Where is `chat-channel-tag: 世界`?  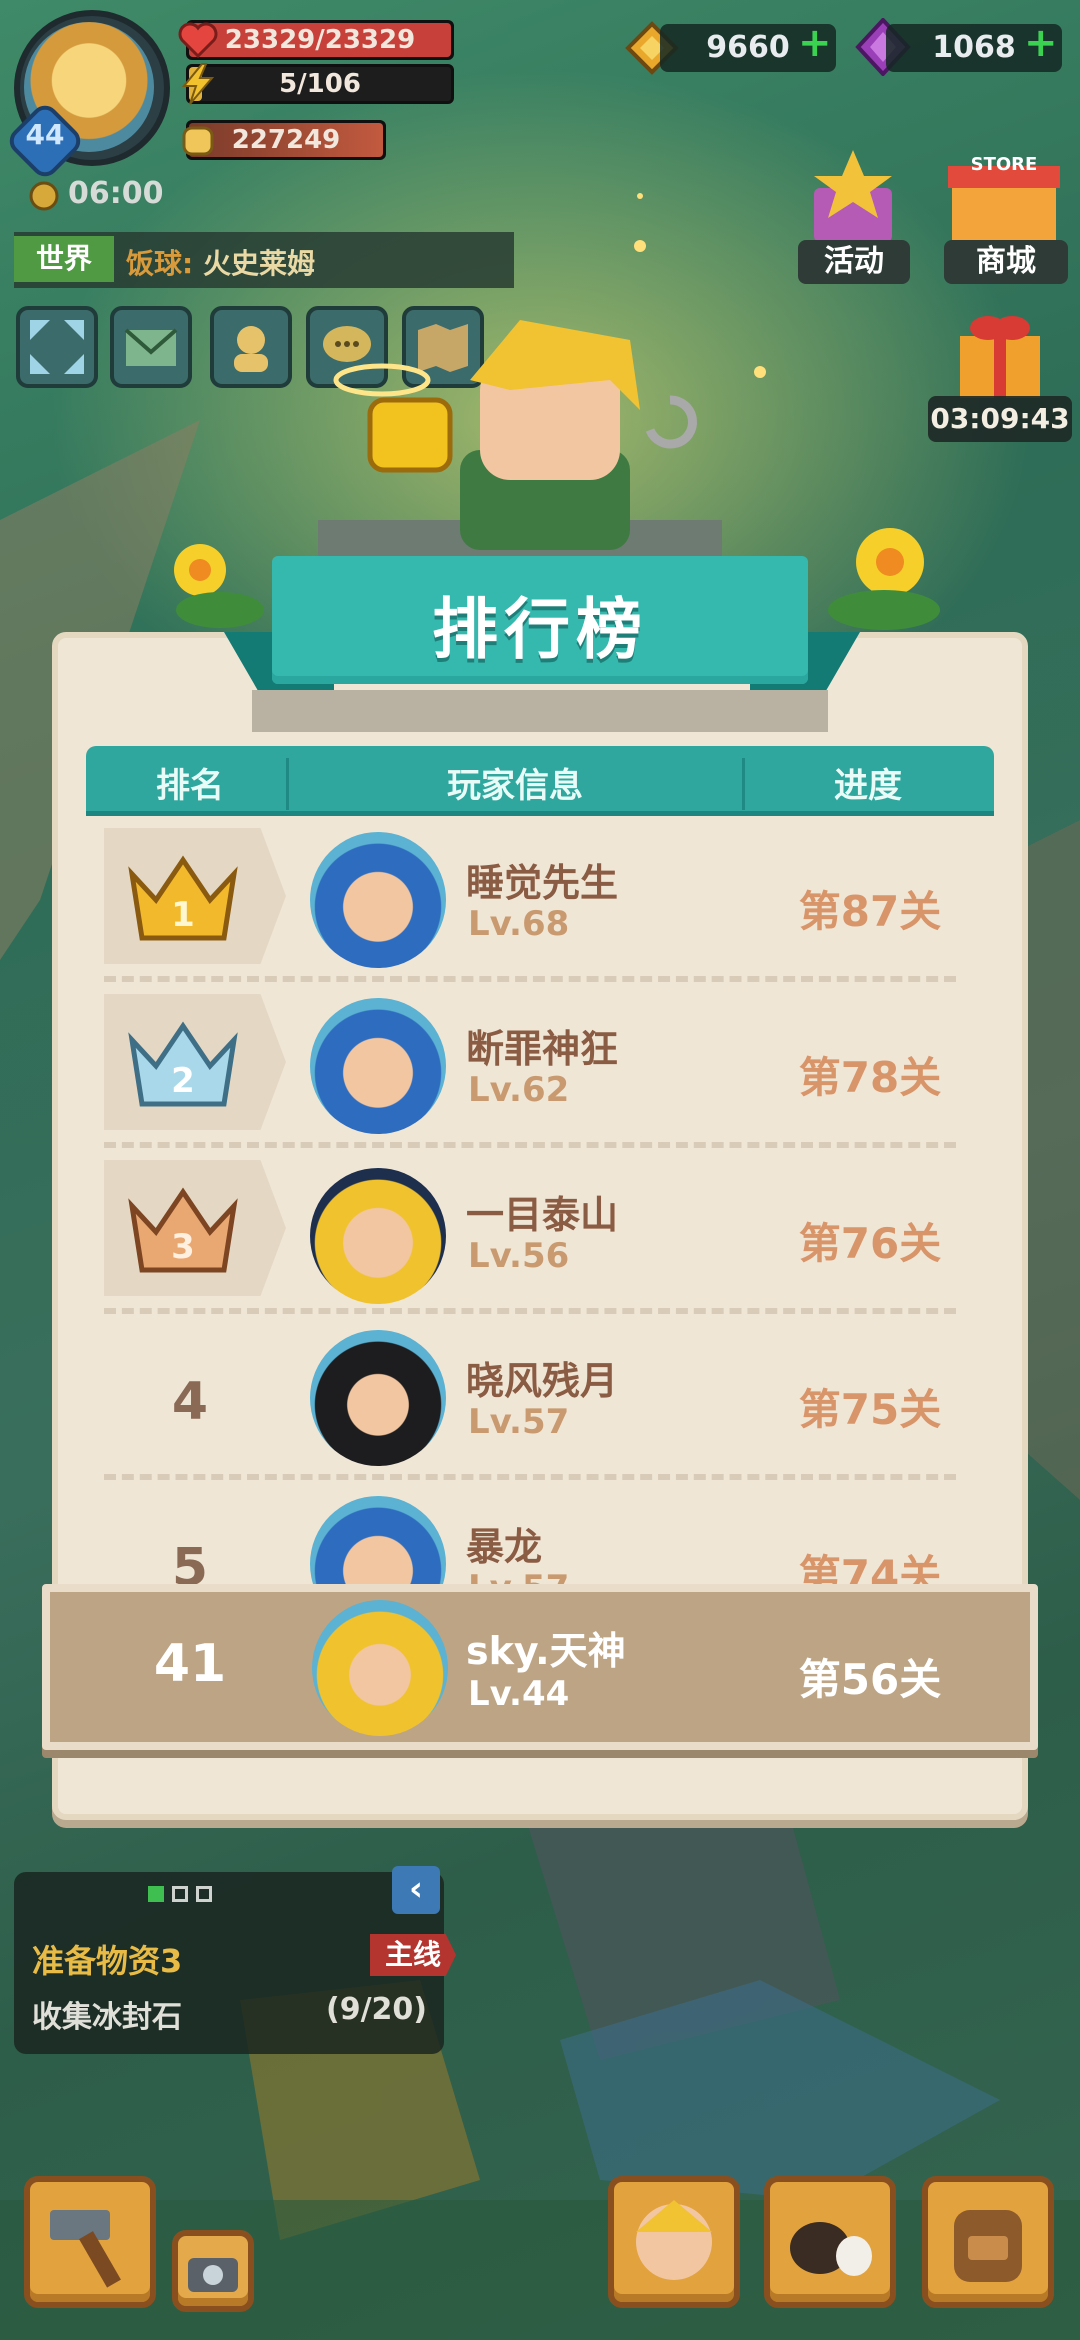
chat-channel-tag: 世界 is located at coordinates (64, 259).